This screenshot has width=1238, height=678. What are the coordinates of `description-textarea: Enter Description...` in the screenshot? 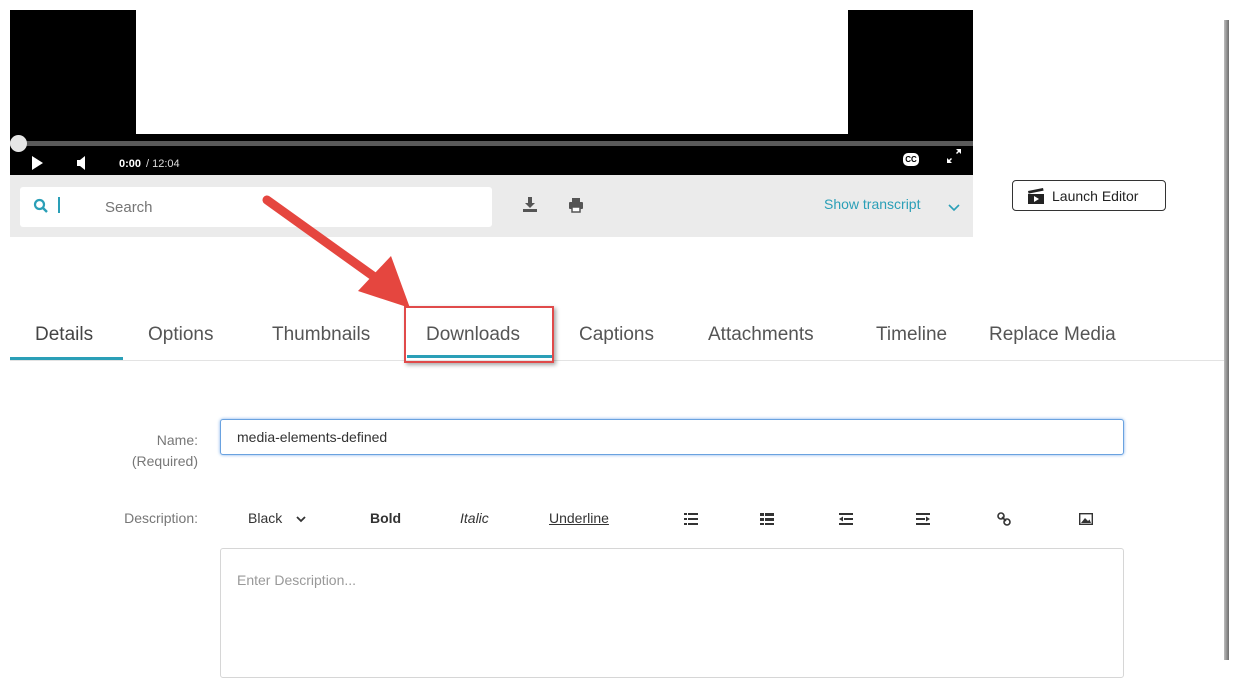 It's located at (672, 613).